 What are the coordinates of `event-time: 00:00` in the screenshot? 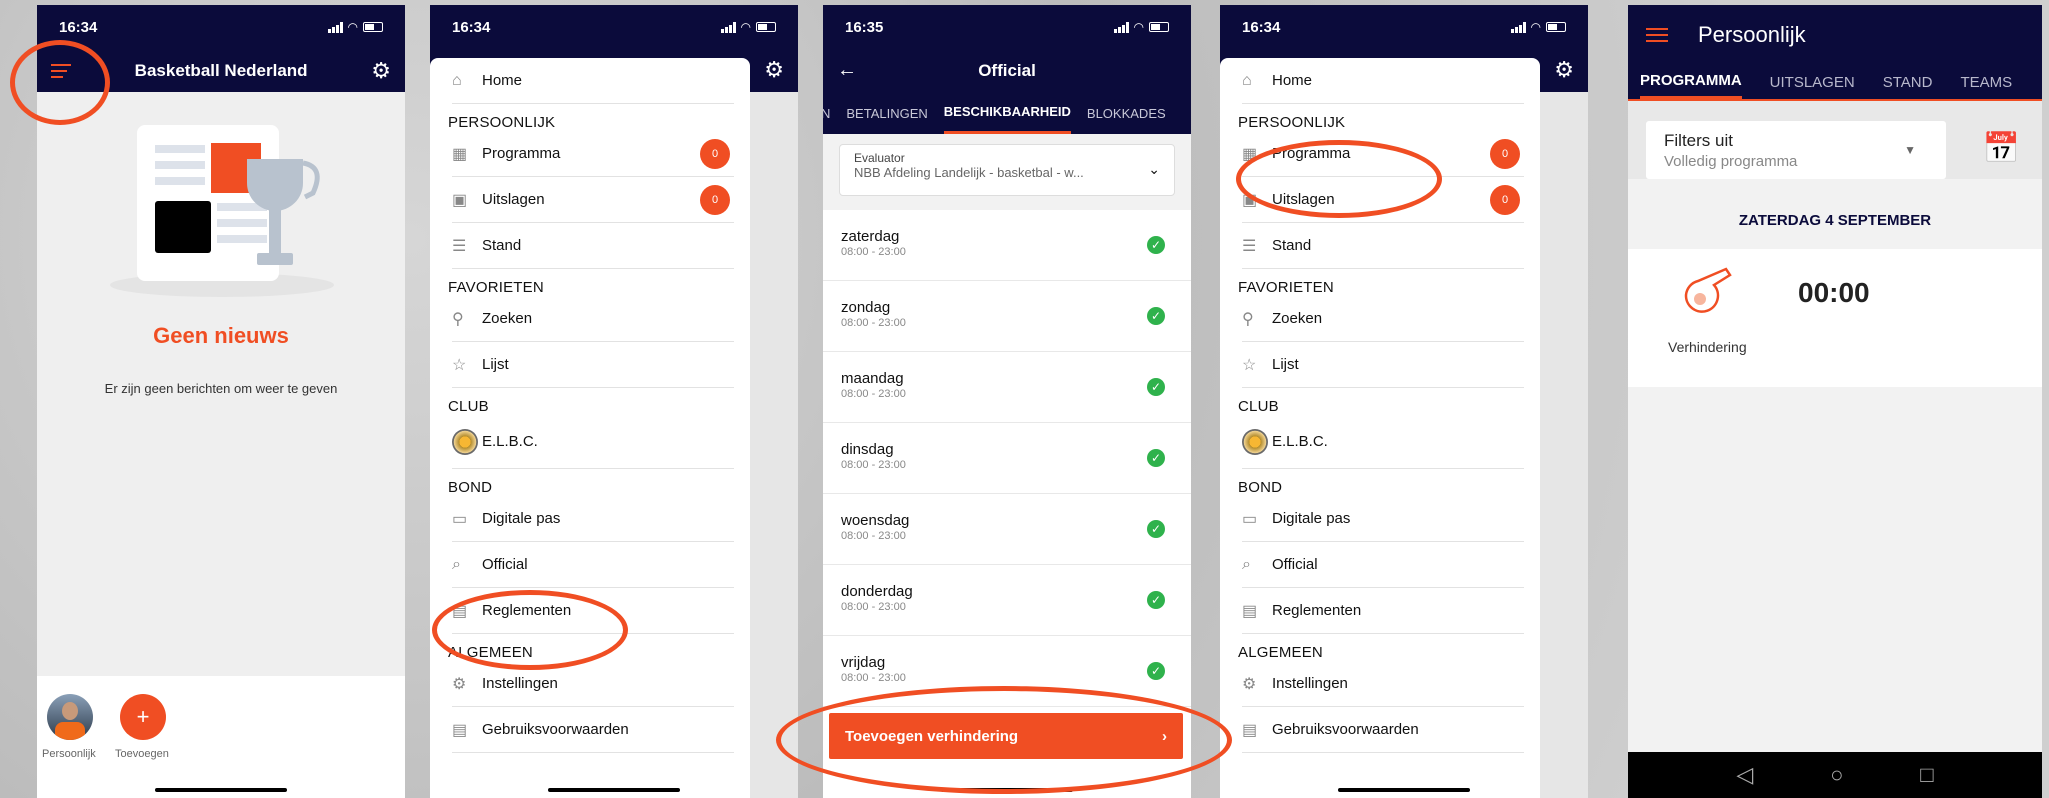 It's located at (1834, 292).